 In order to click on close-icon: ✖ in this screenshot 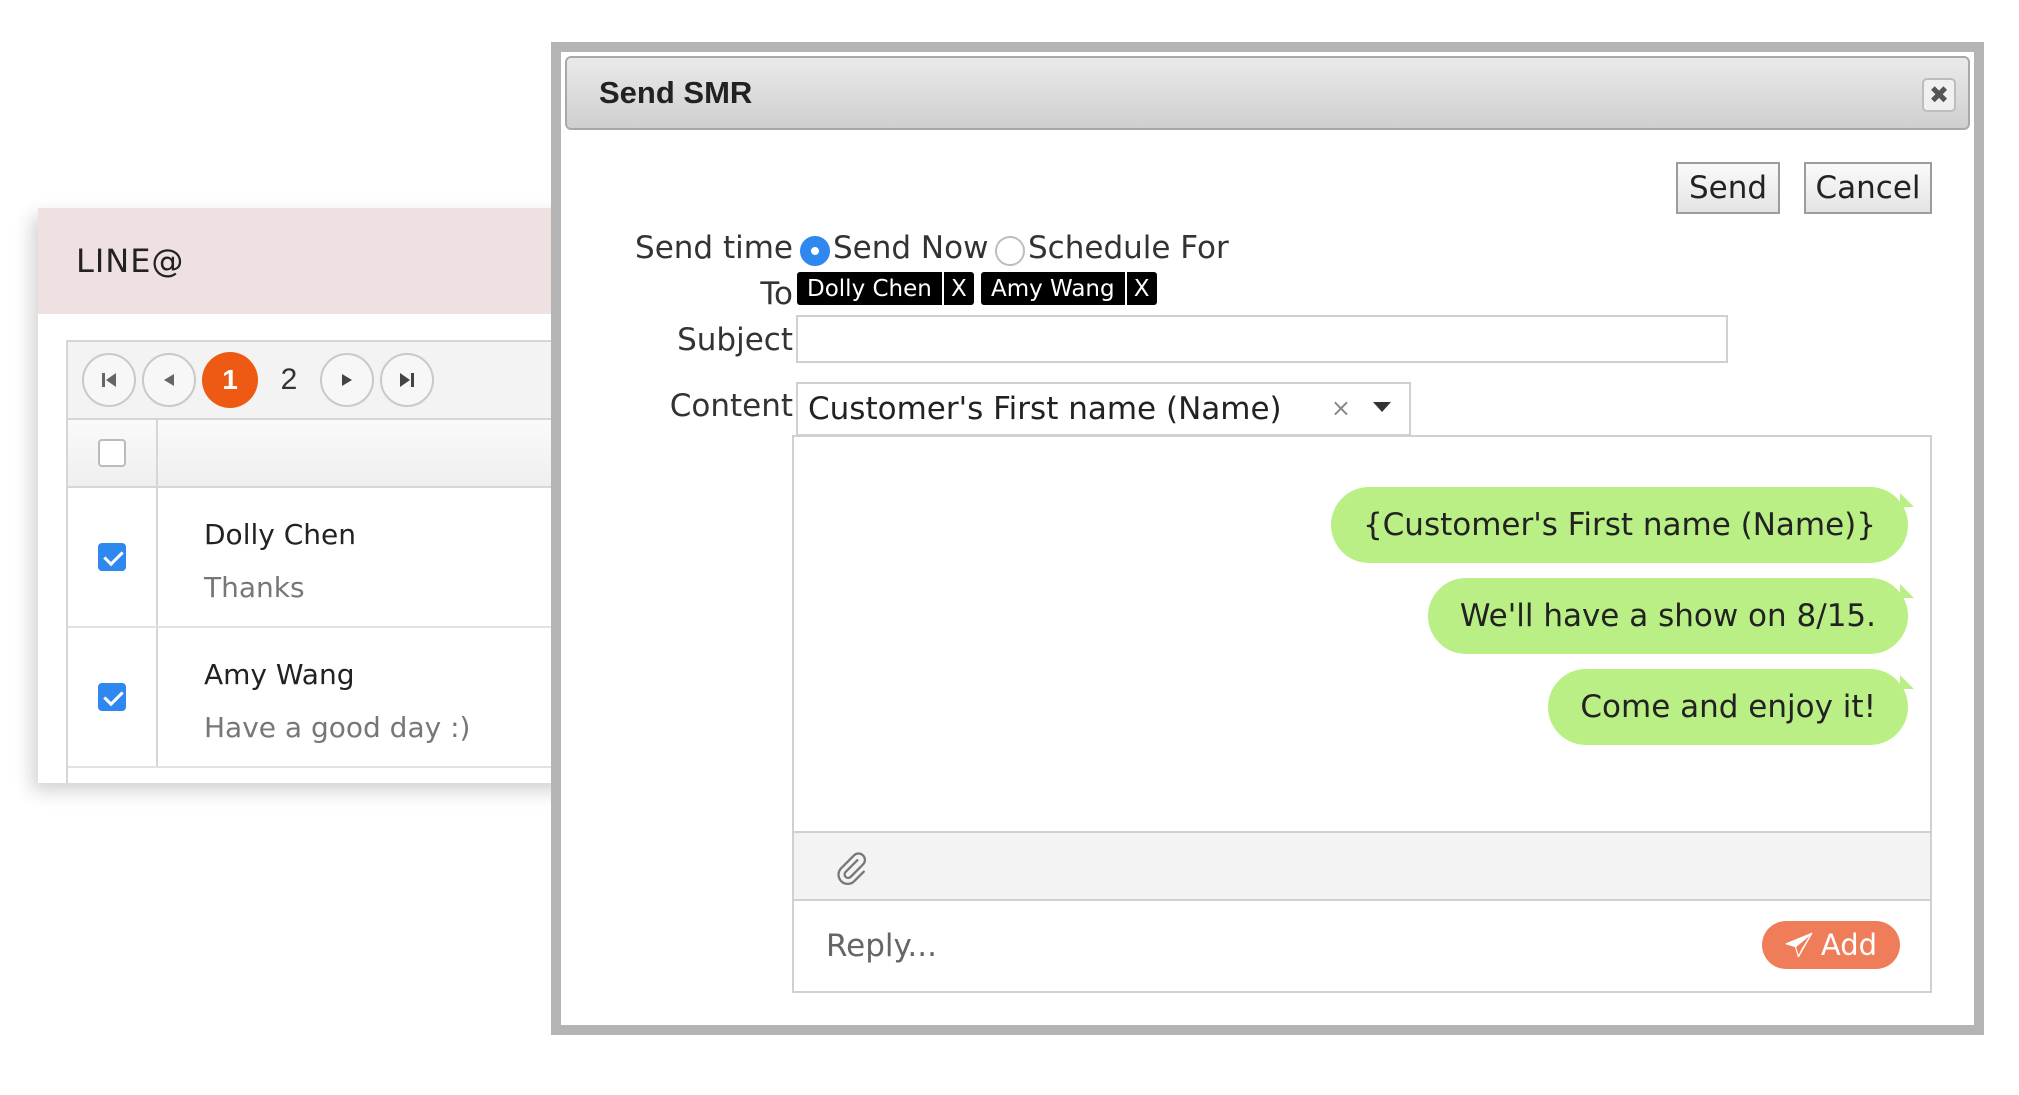, I will do `click(1939, 95)`.